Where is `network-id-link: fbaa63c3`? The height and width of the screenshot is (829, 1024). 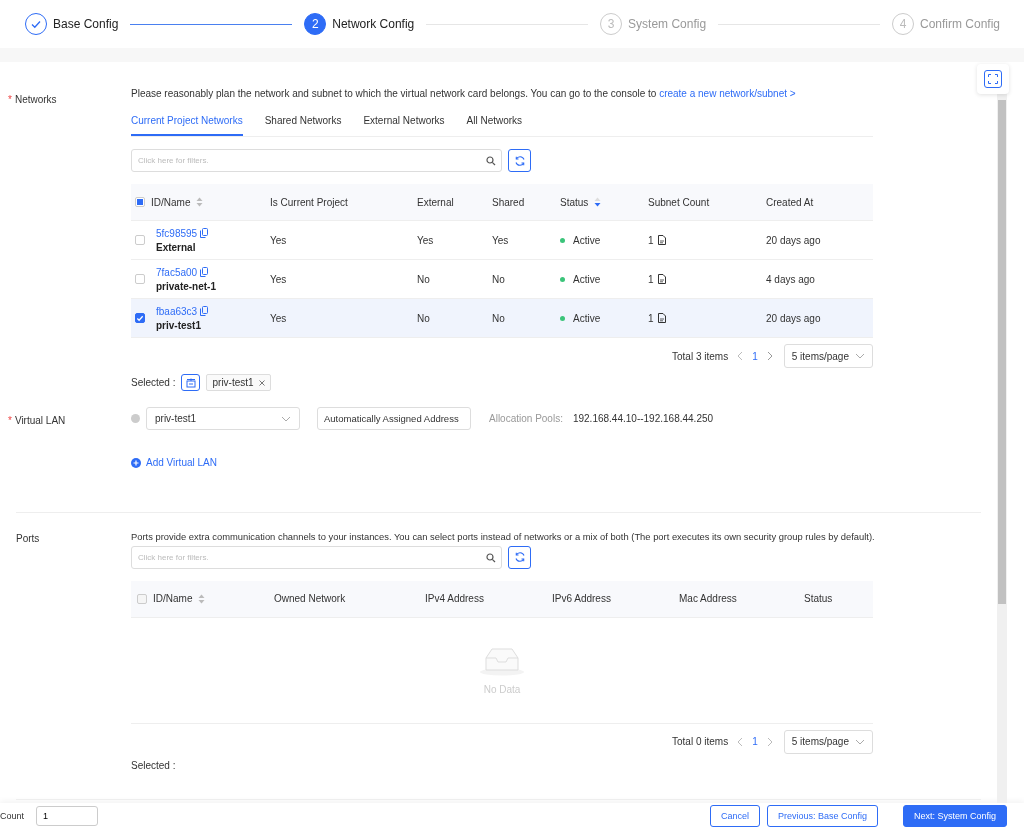 network-id-link: fbaa63c3 is located at coordinates (177, 311).